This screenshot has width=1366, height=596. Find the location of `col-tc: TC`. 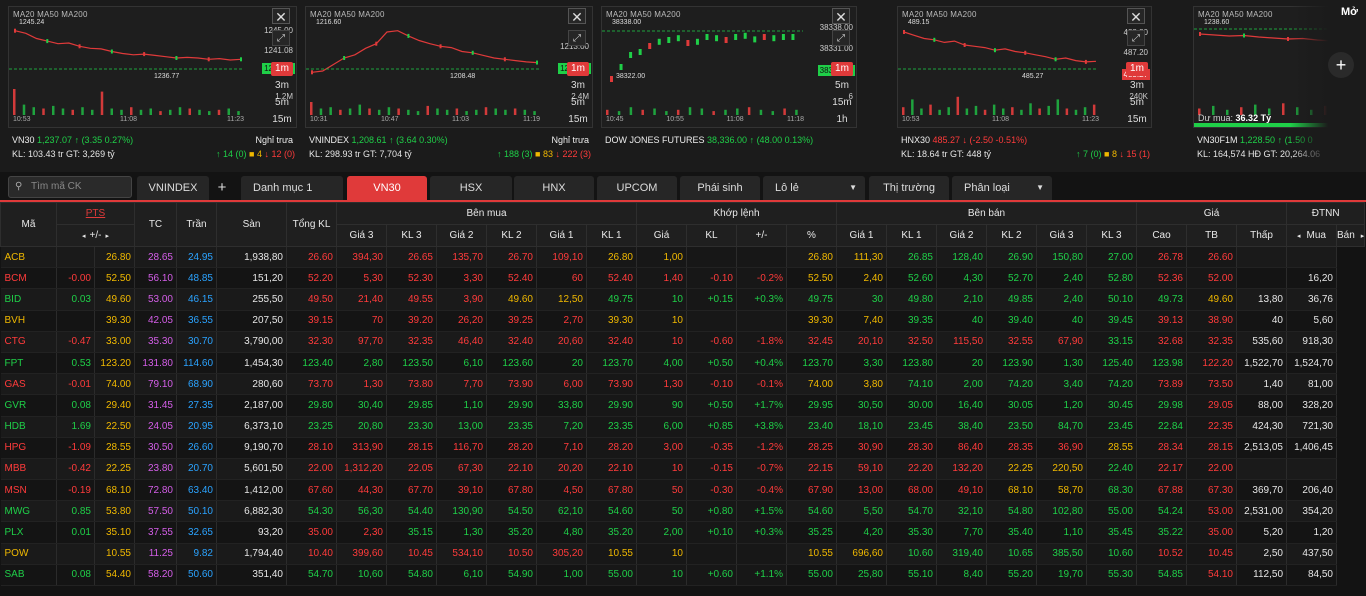

col-tc: TC is located at coordinates (155, 224).